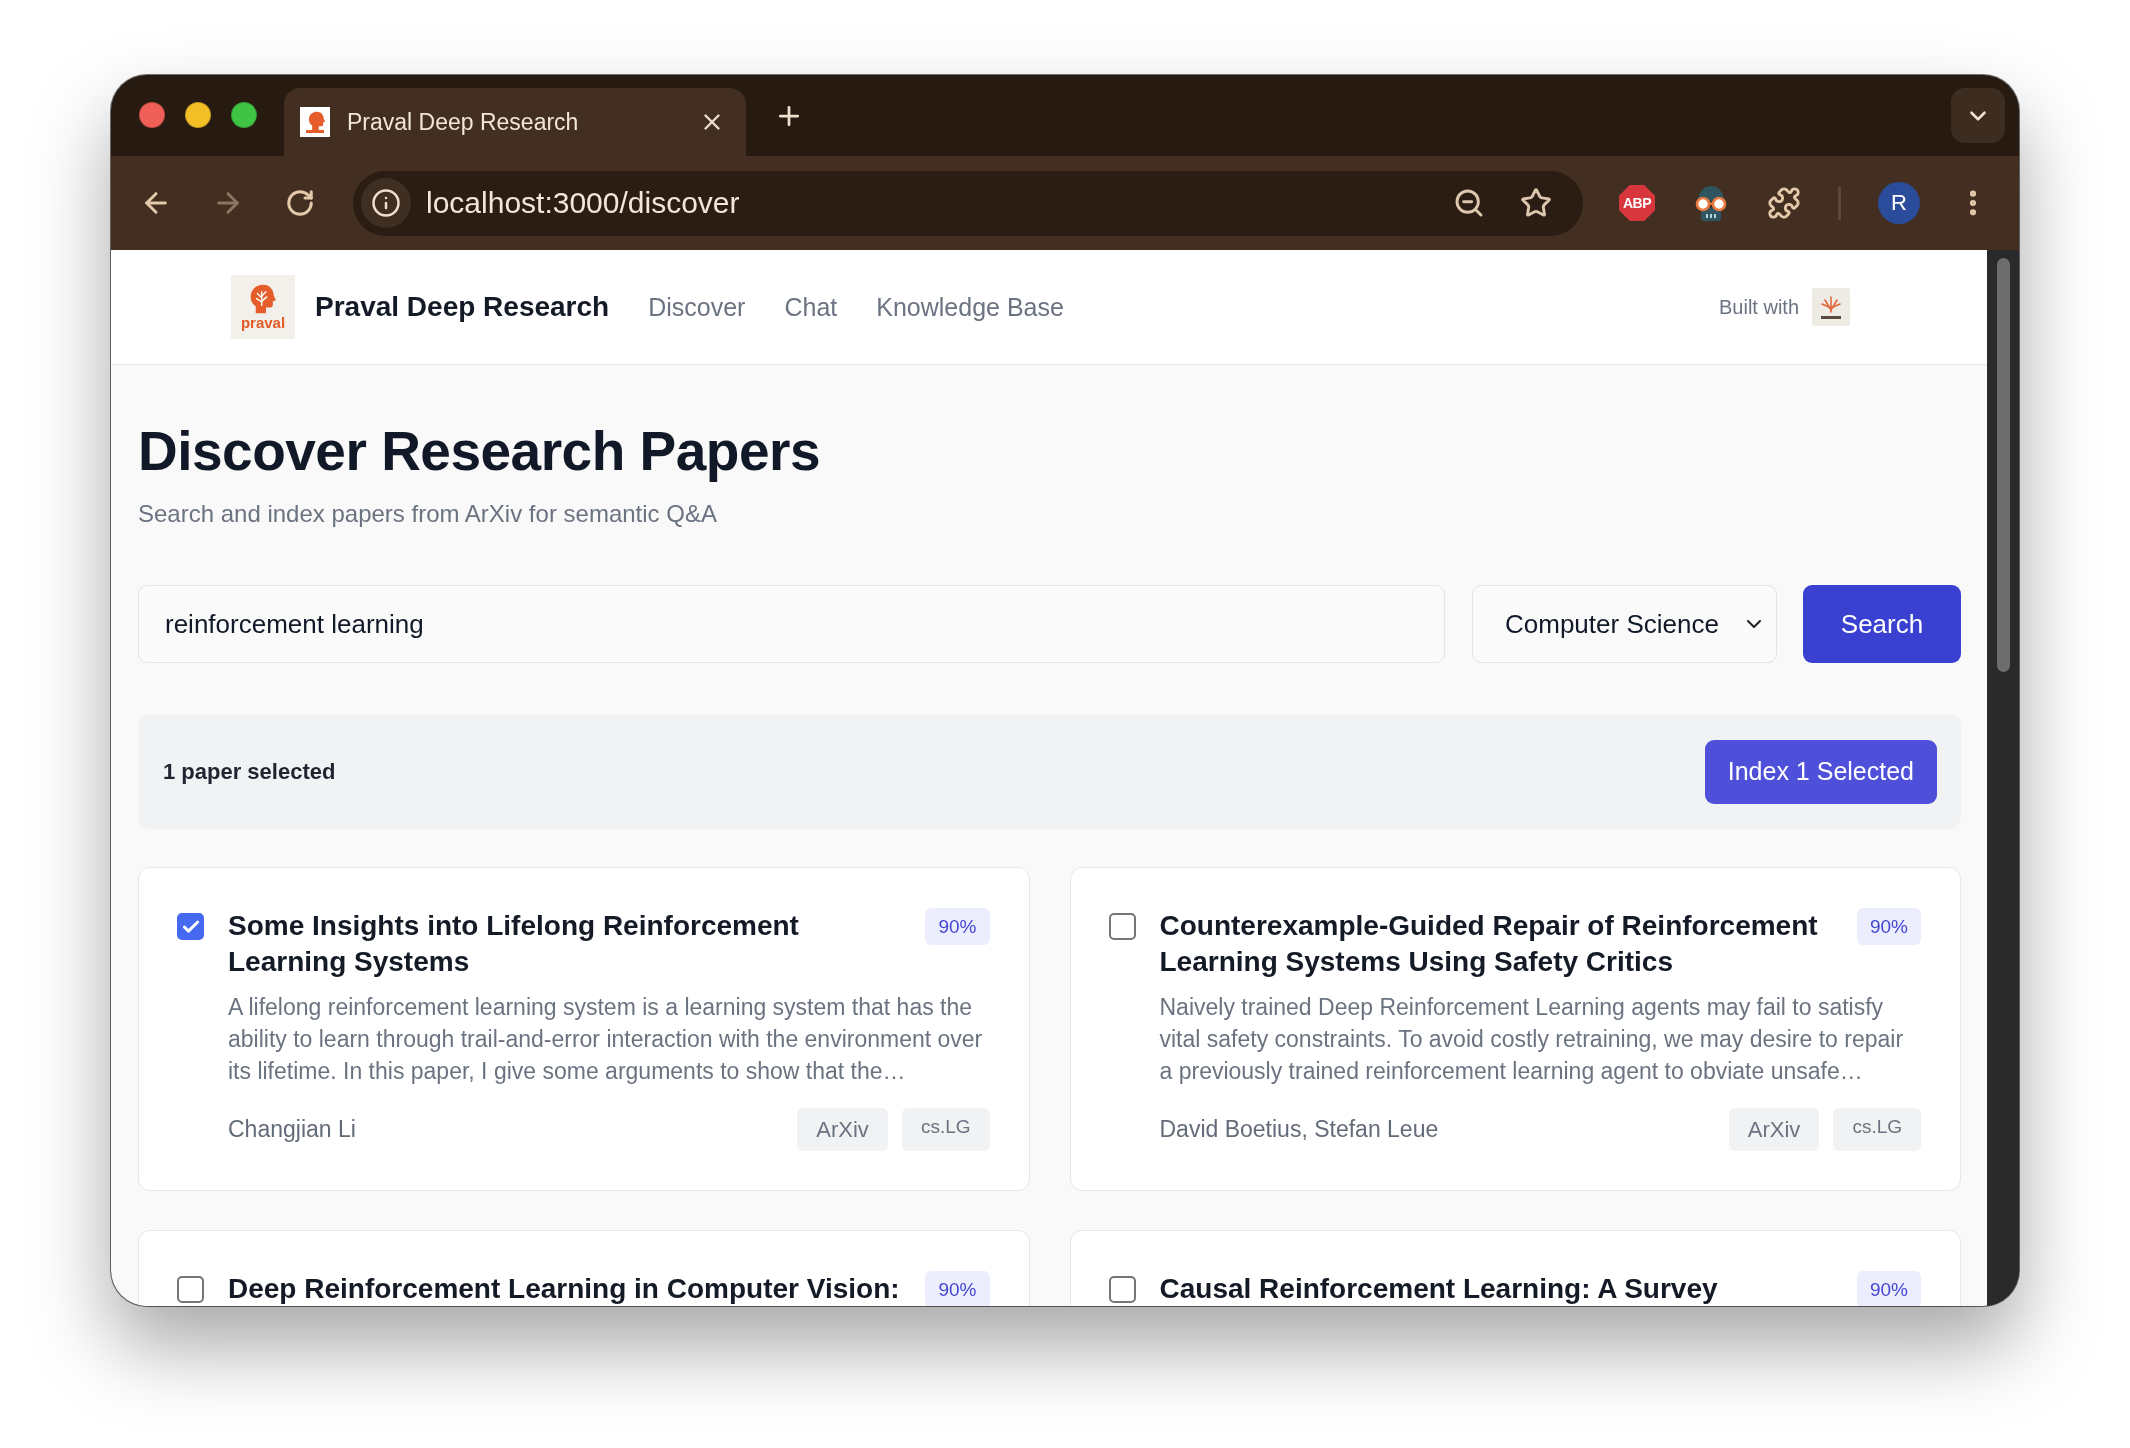  I want to click on page-subtitle: Search and index papers from ArXiv for semantic Q&A, so click(428, 514).